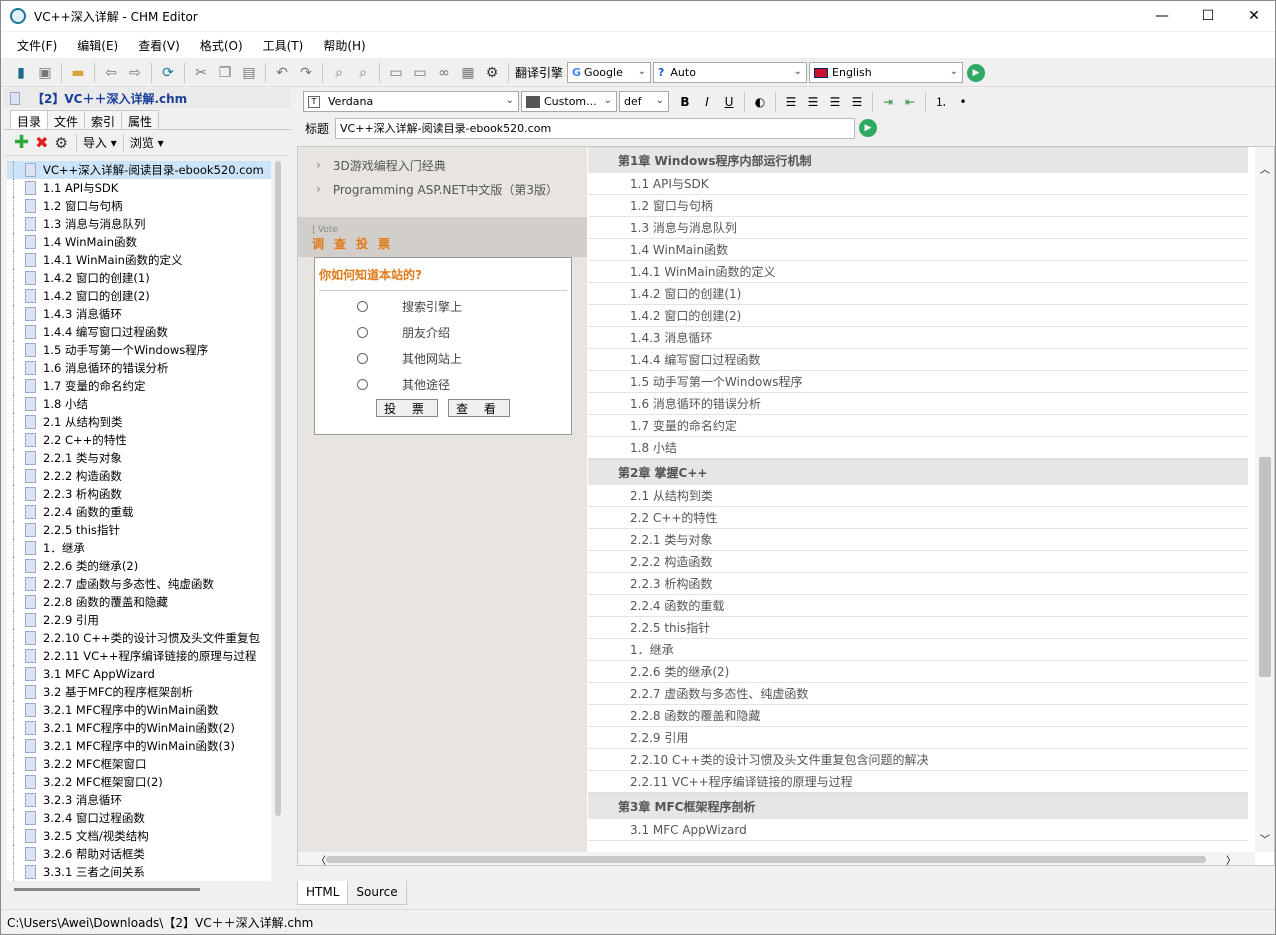 Image resolution: width=1276 pixels, height=935 pixels. Describe the element at coordinates (918, 584) in the screenshot. I see `toc-link: 2.2.3 析构函数` at that location.